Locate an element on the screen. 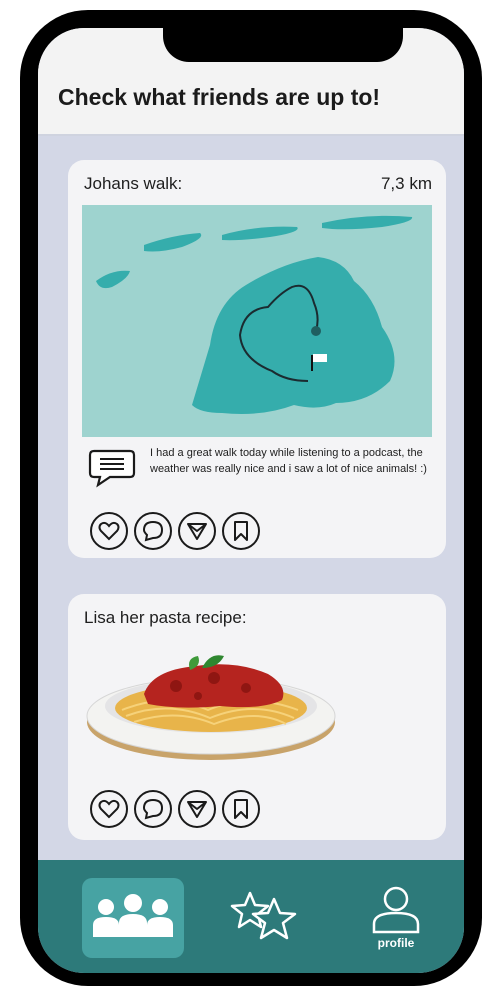 The image size is (501, 993). nav-profile-label: profile is located at coordinates (396, 943).